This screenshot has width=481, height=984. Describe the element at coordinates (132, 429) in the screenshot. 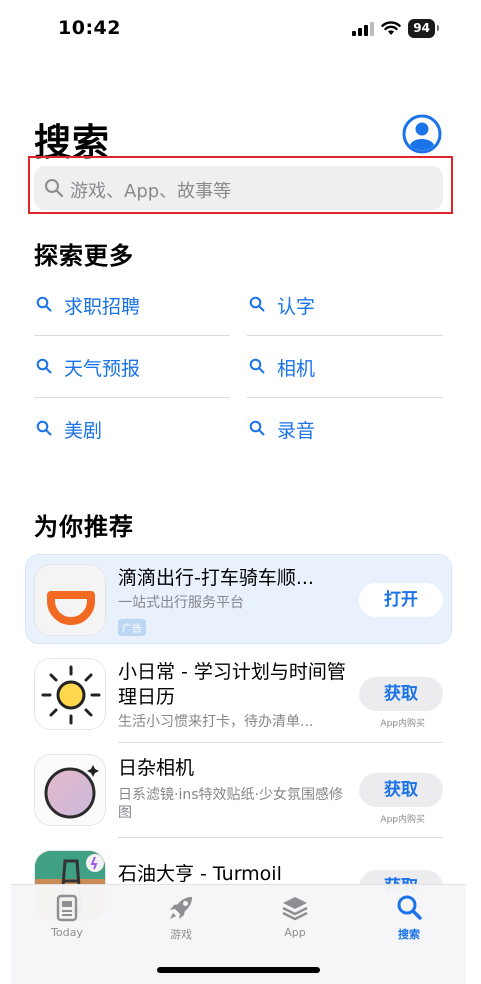

I see `explore-item-us-drama: 美剧` at that location.